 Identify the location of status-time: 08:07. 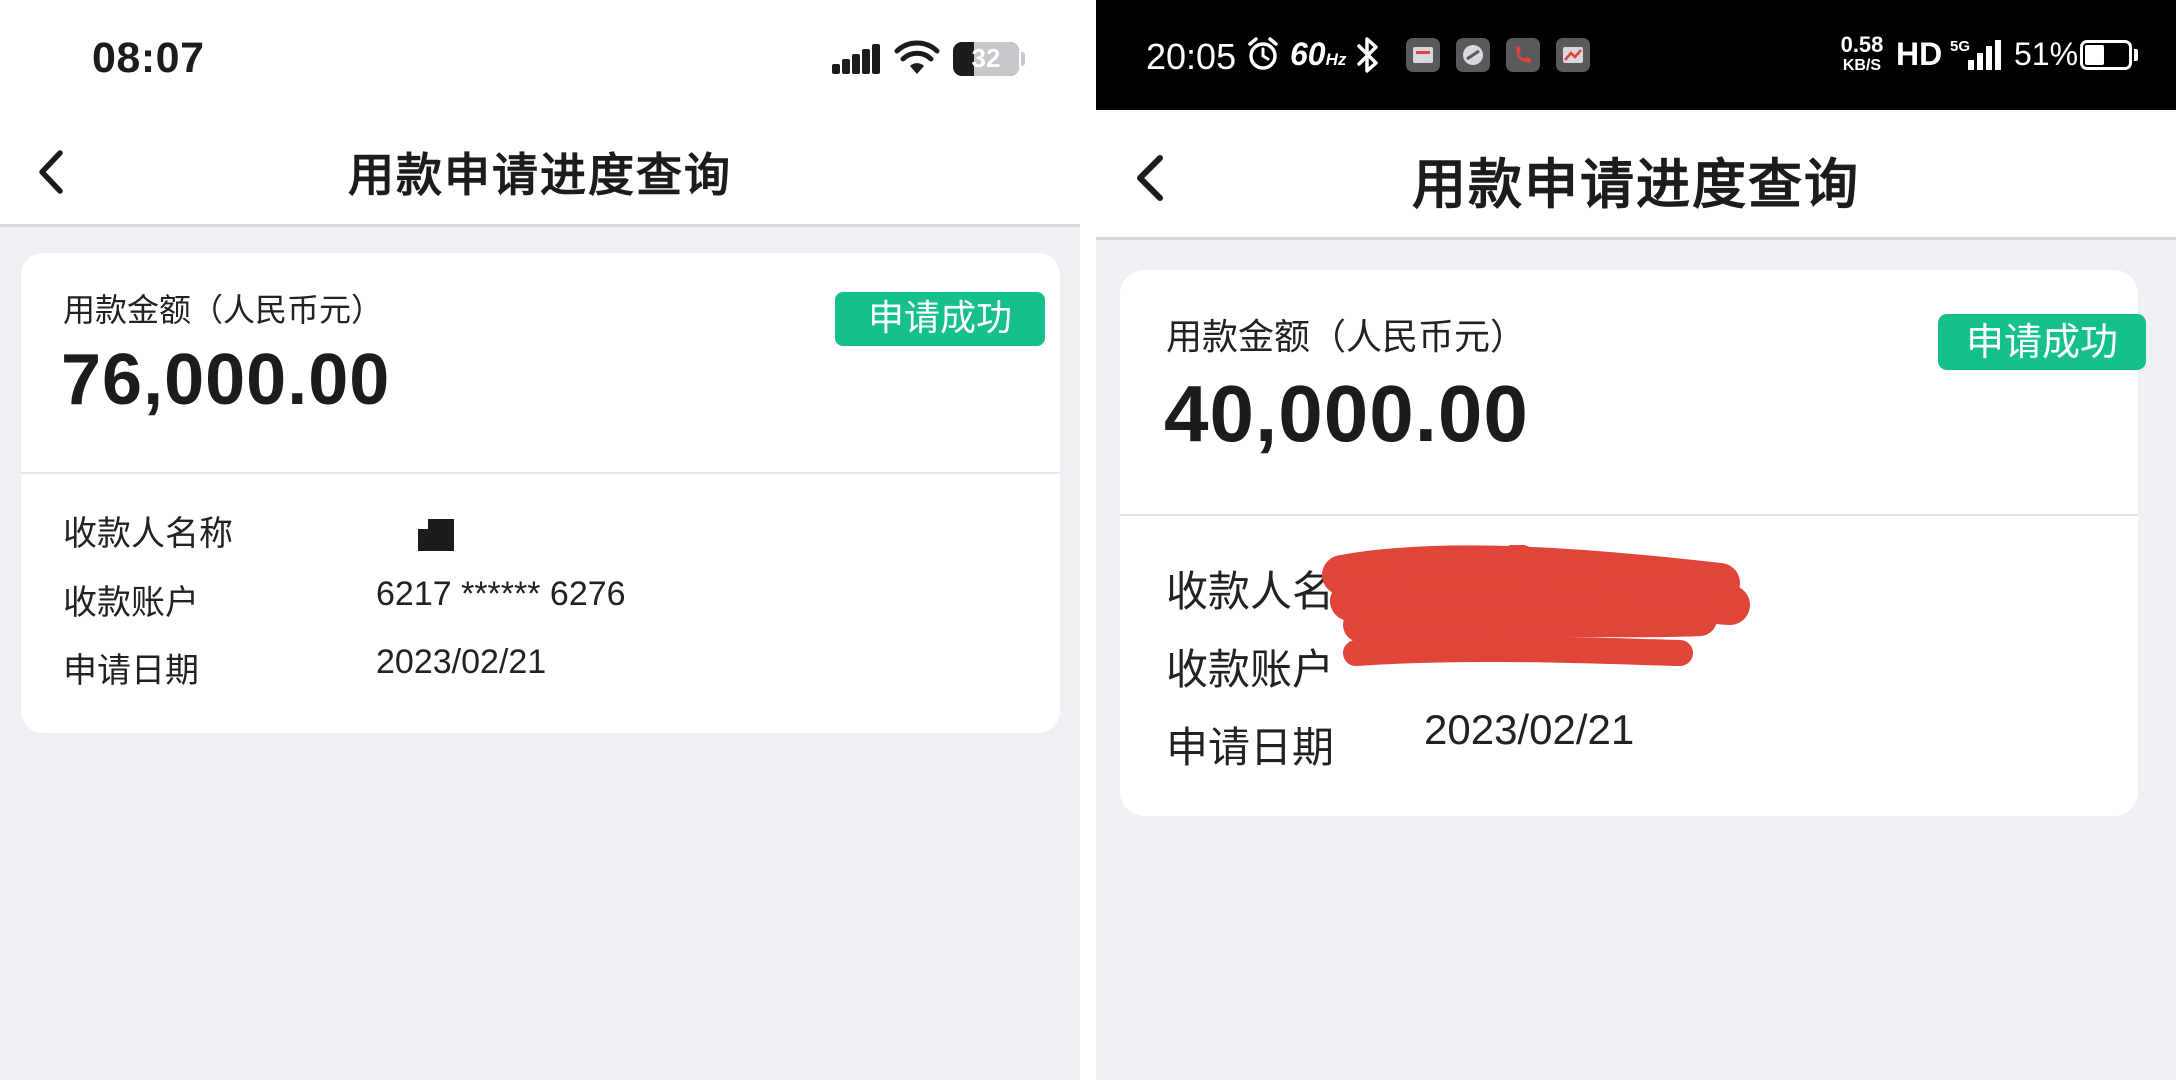
(148, 58).